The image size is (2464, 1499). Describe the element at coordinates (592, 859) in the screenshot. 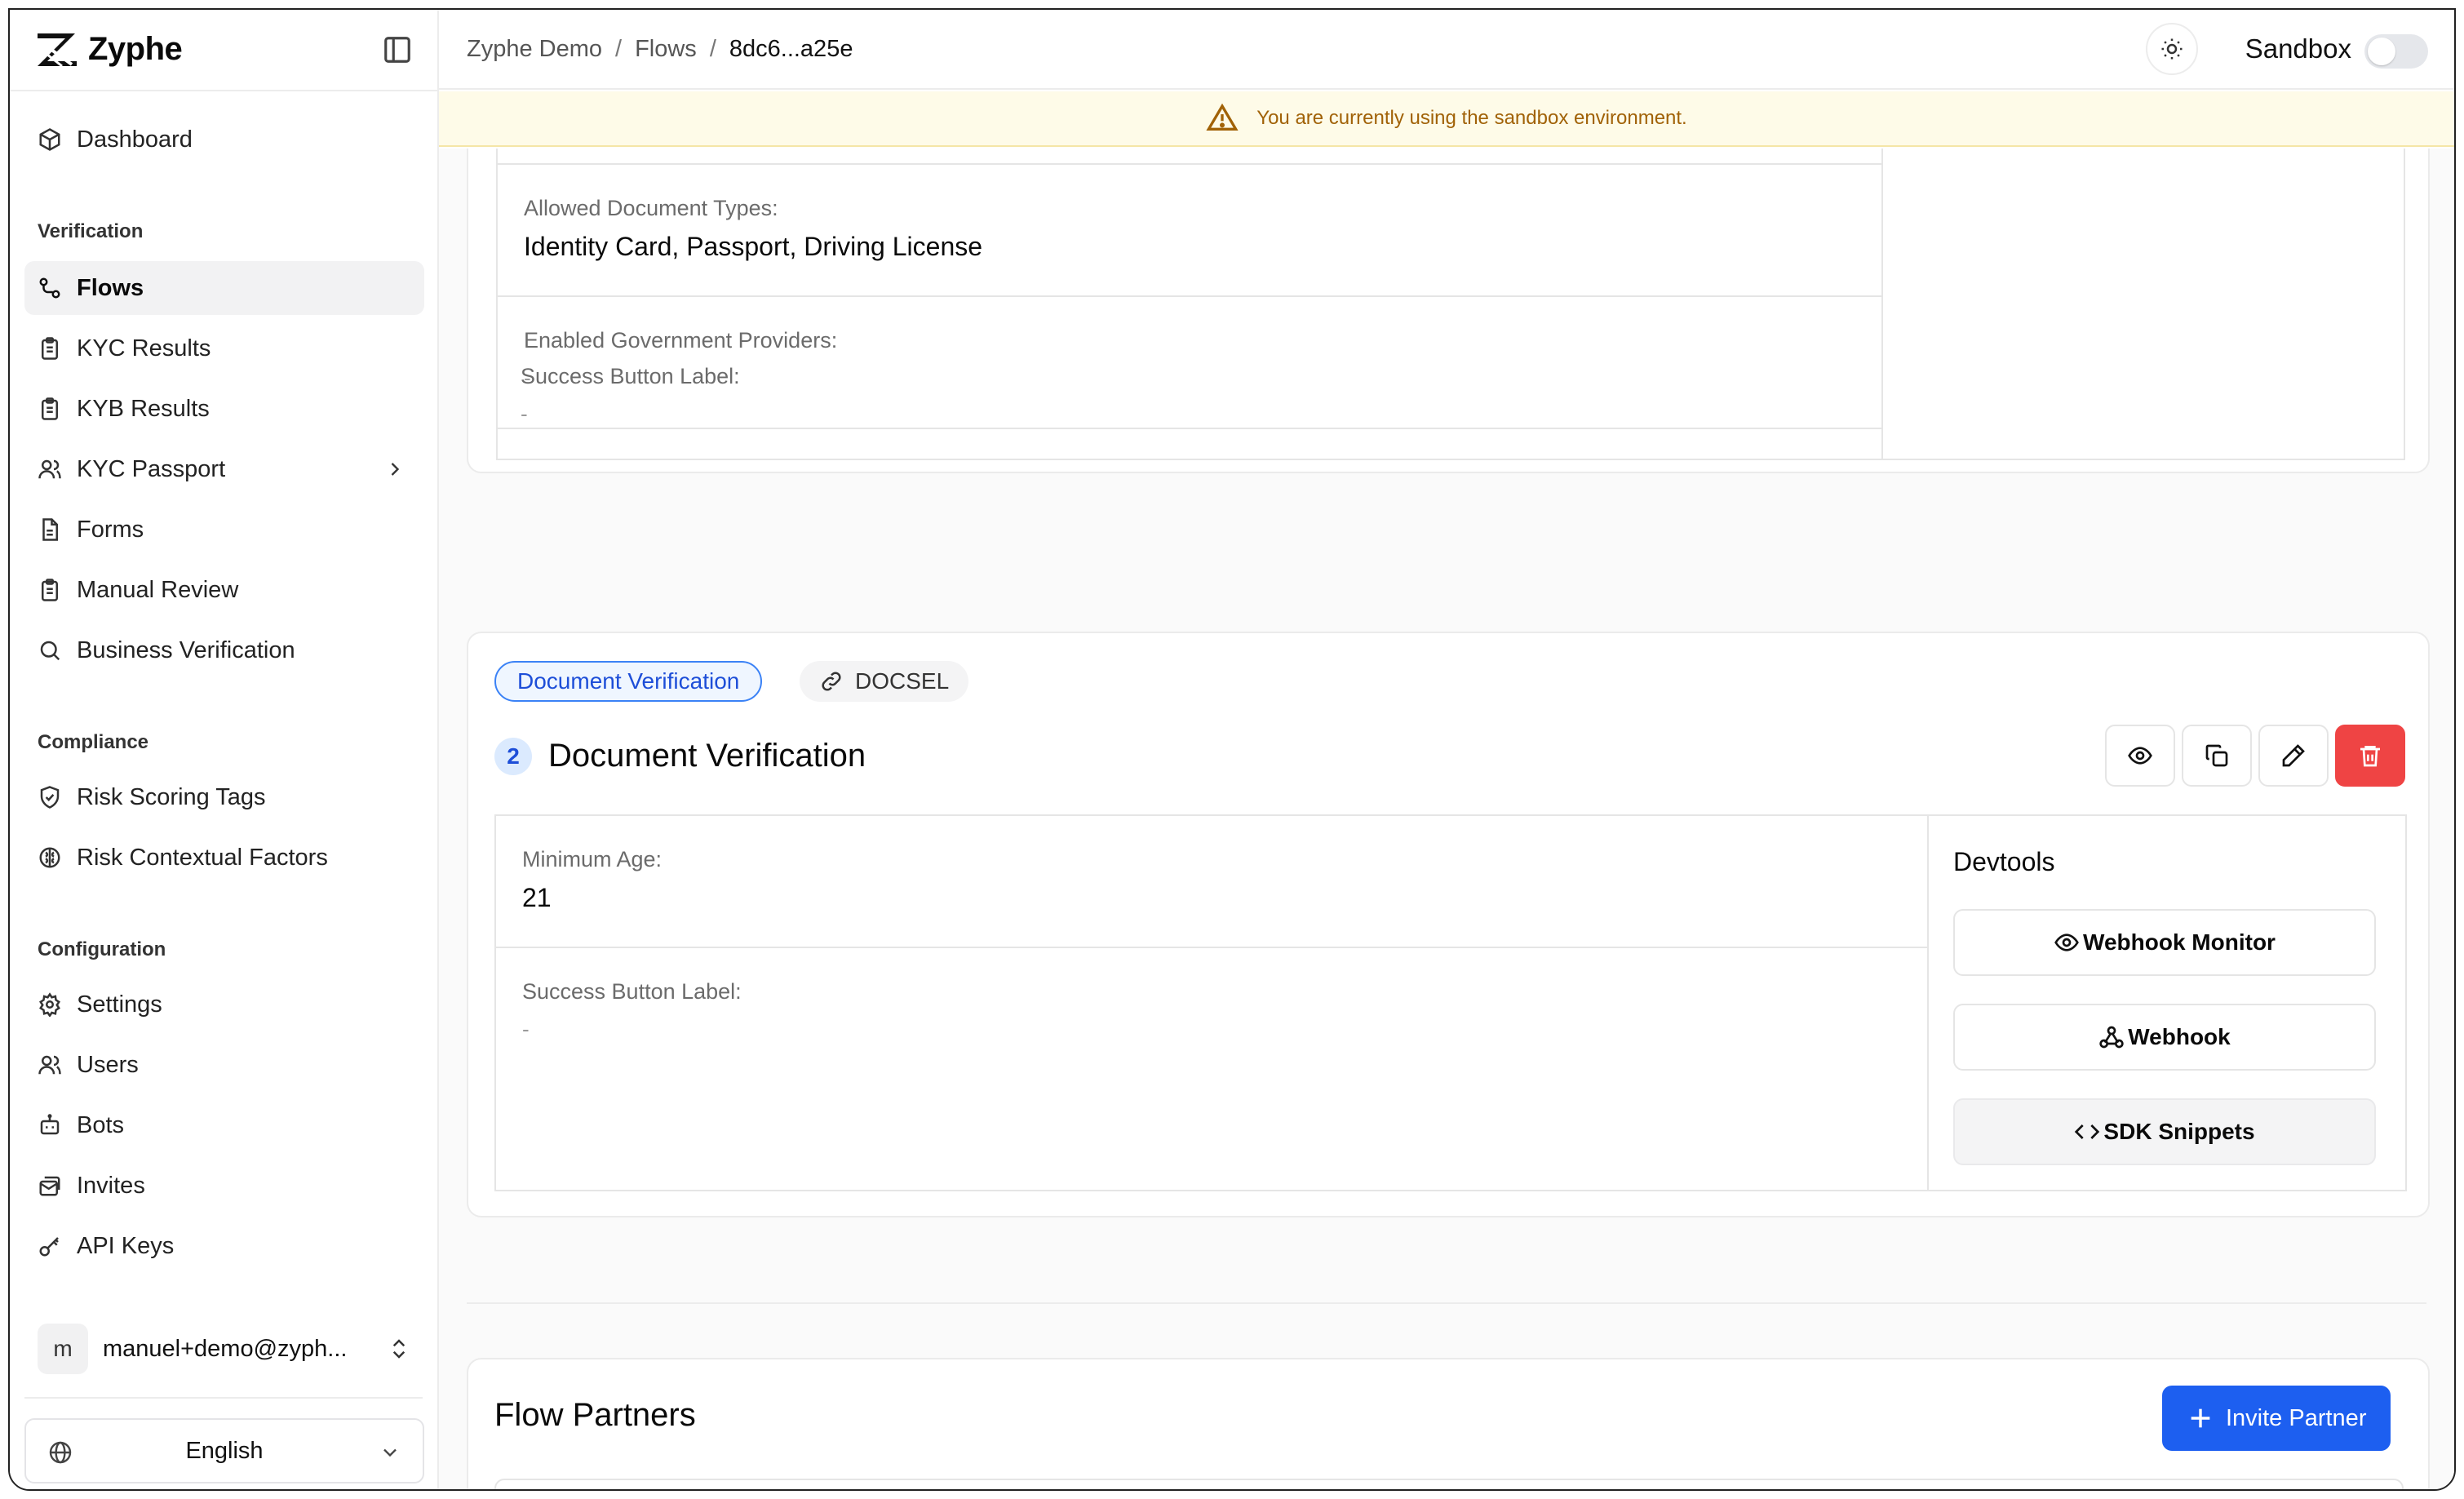

I see `field-label: Minimum Age:` at that location.